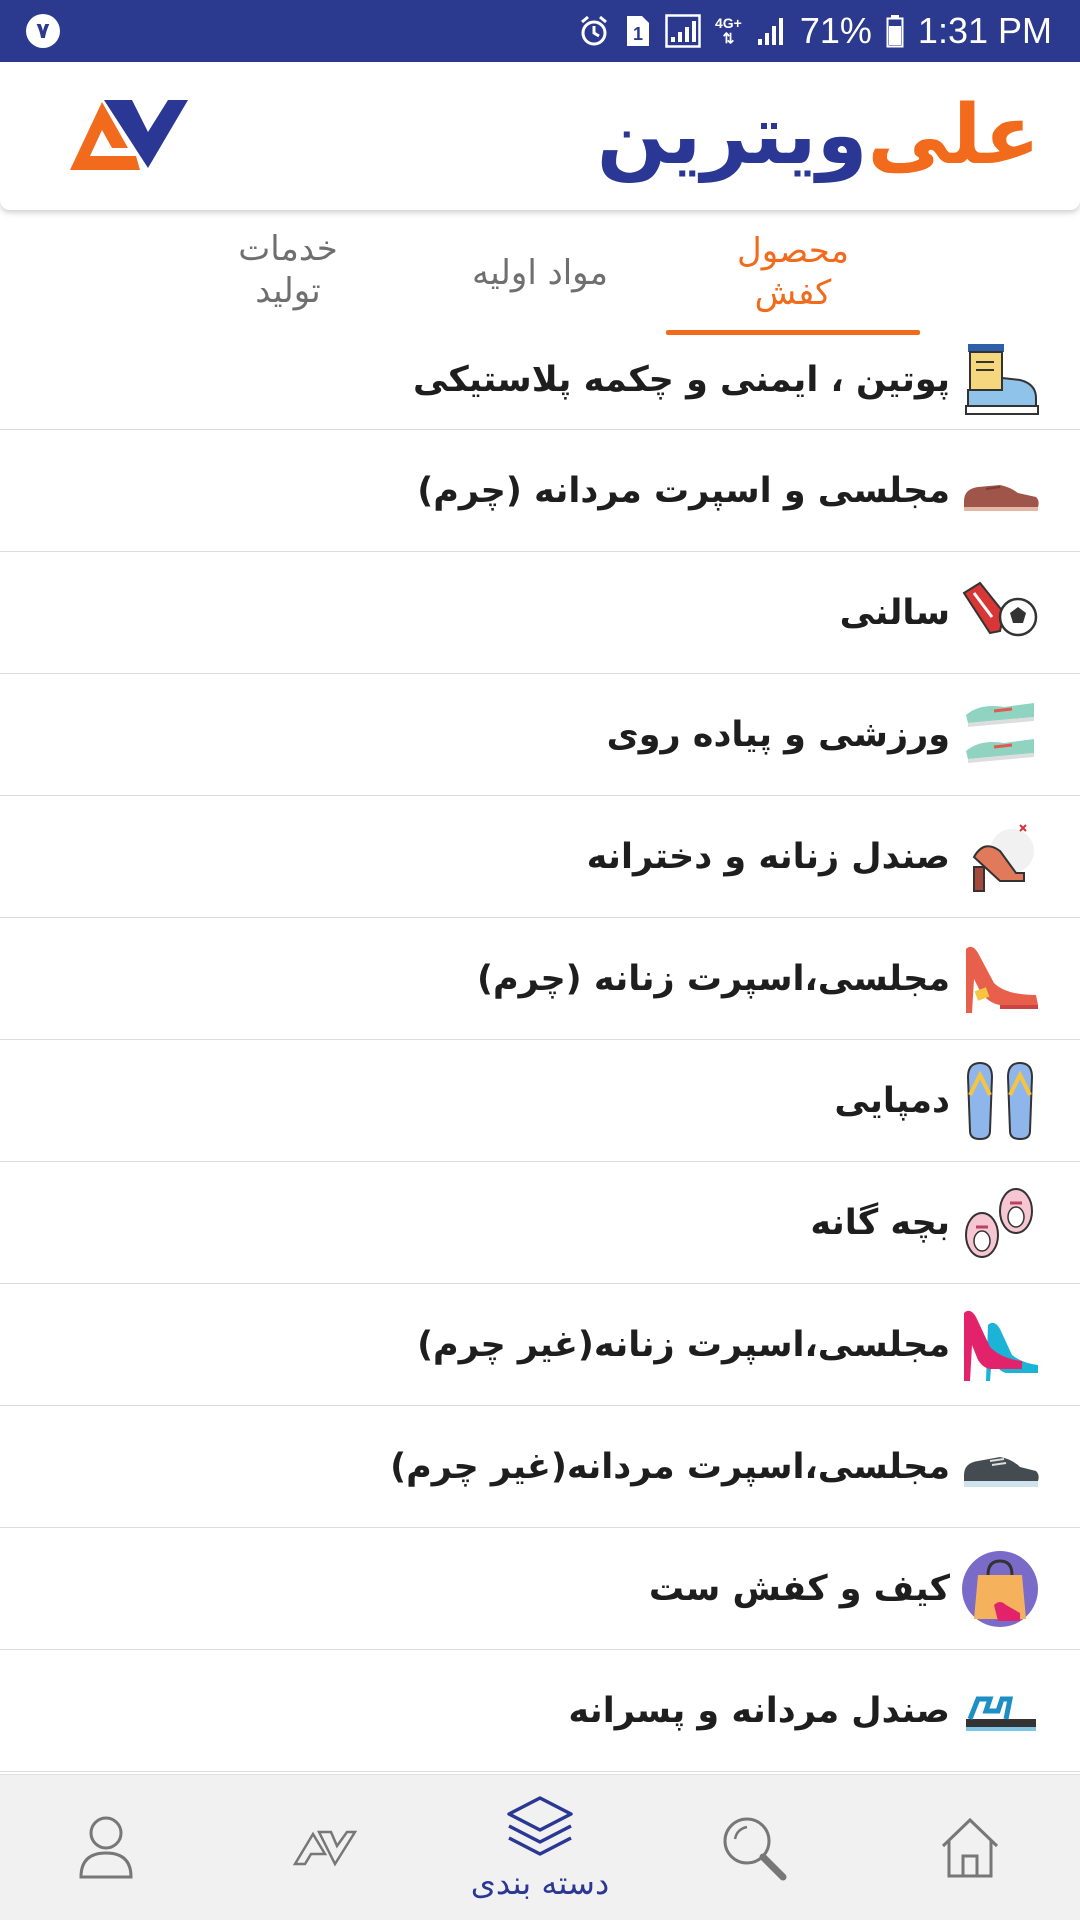 The height and width of the screenshot is (1920, 1080). I want to click on battery-icon, so click(895, 31).